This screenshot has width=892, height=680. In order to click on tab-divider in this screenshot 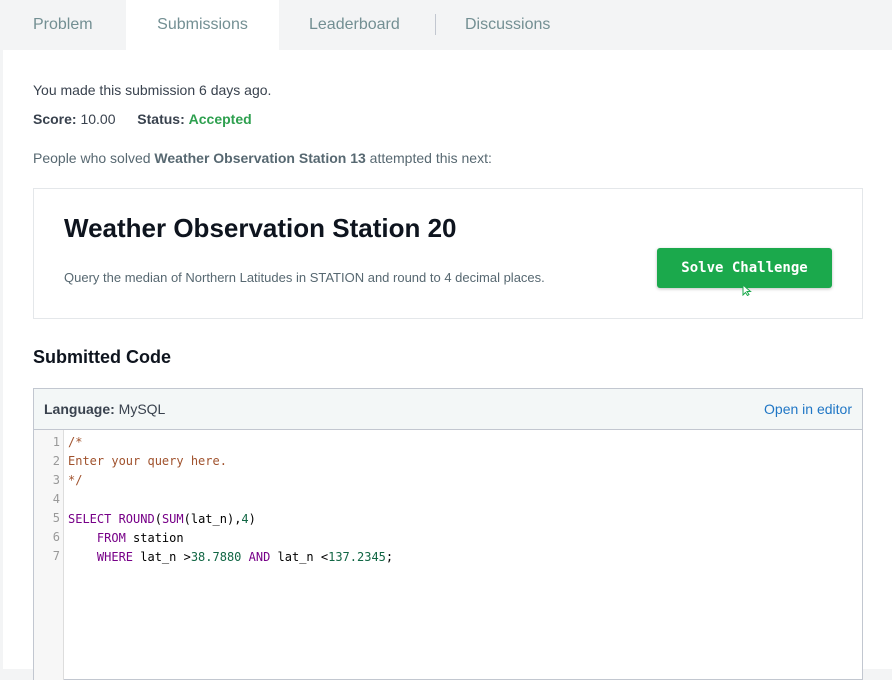, I will do `click(435, 24)`.